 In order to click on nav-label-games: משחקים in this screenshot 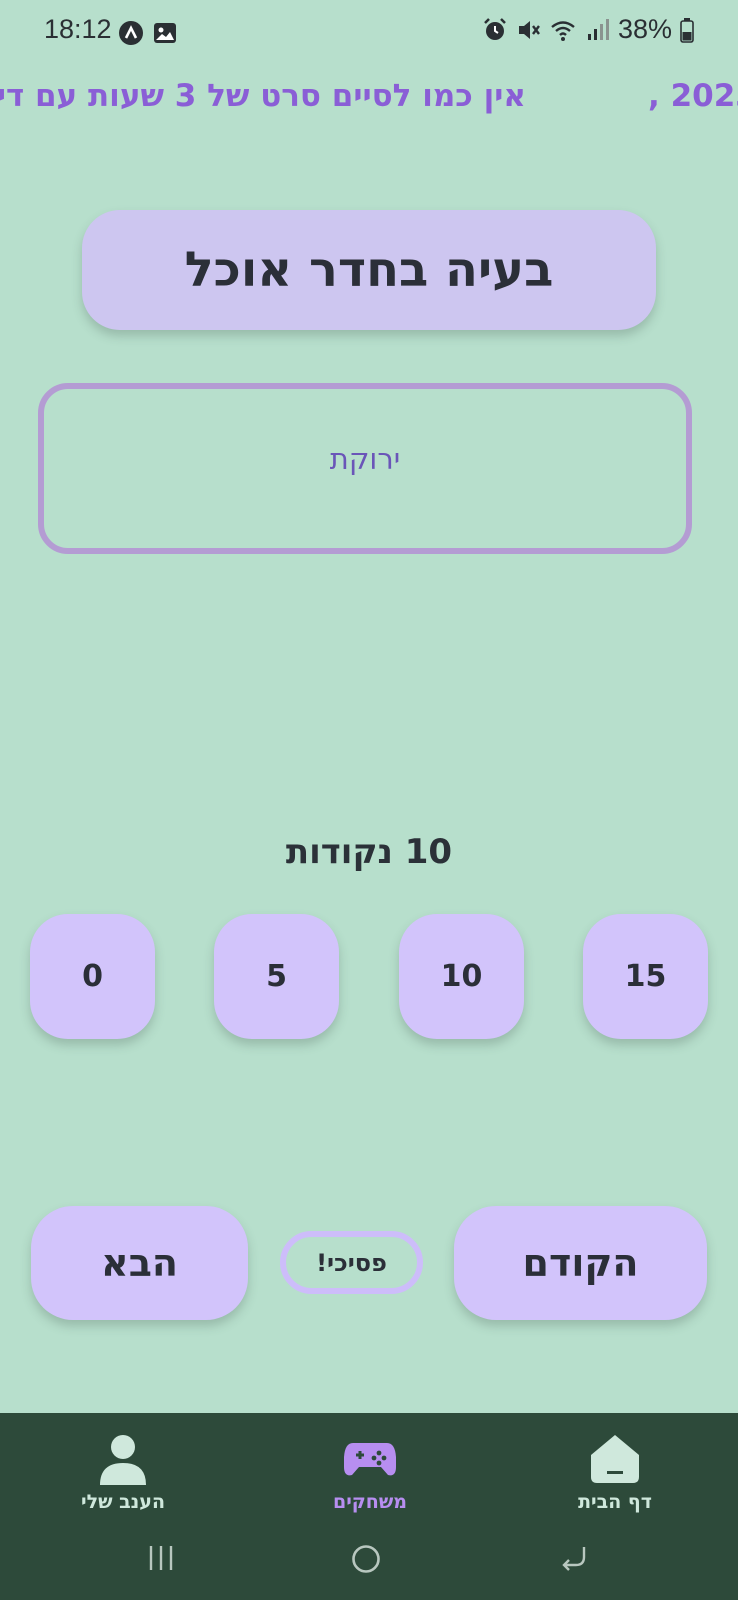, I will do `click(370, 1502)`.